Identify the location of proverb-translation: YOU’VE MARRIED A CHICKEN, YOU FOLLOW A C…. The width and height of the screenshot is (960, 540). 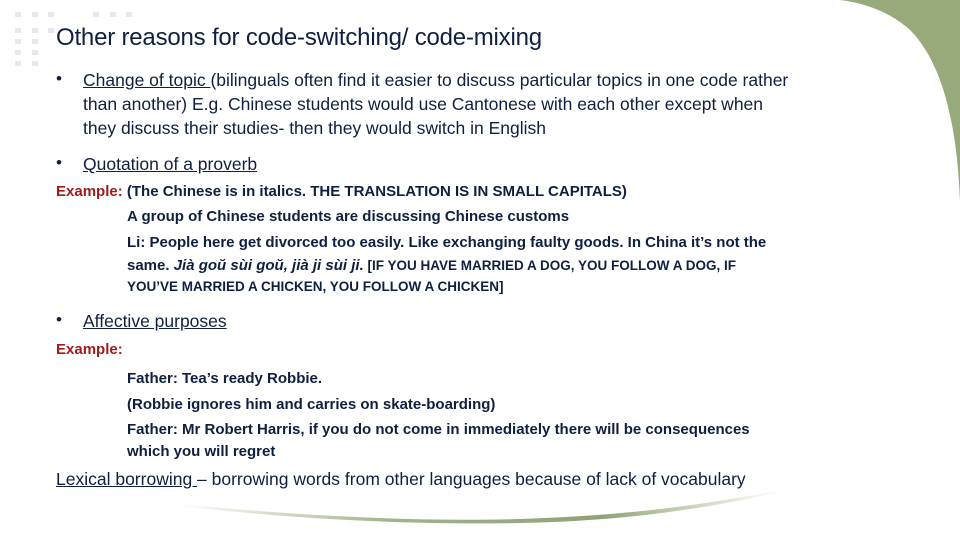
(315, 286).